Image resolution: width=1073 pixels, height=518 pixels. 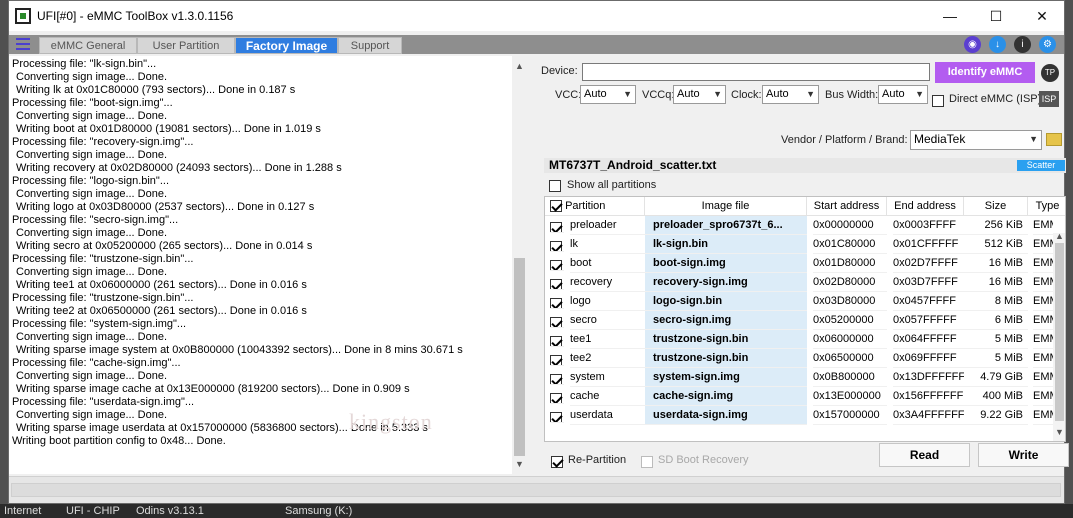 What do you see at coordinates (925, 206) in the screenshot?
I see `header-end-address: End address` at bounding box center [925, 206].